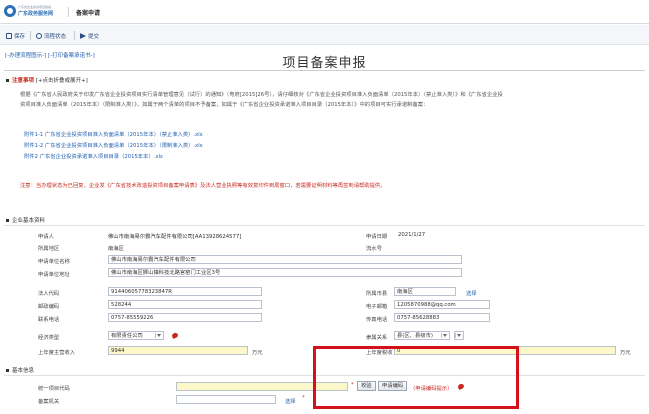 This screenshot has height=414, width=649. Describe the element at coordinates (29, 221) in the screenshot. I see `company-section-title: 企业基本资料` at that location.